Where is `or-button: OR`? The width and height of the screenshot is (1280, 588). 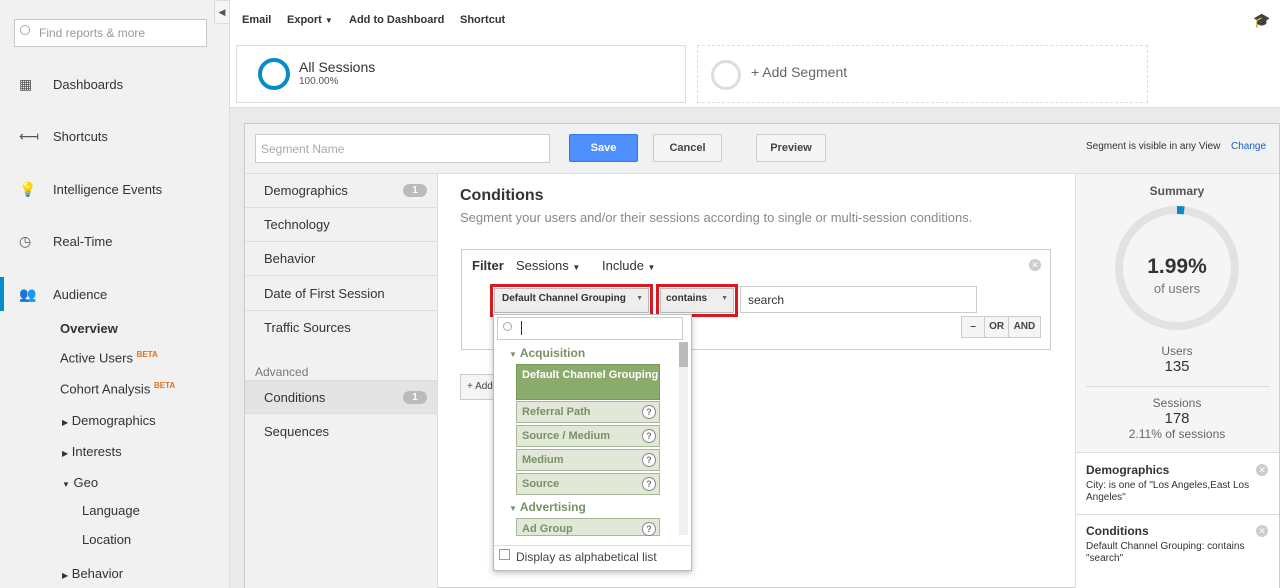 or-button: OR is located at coordinates (997, 327).